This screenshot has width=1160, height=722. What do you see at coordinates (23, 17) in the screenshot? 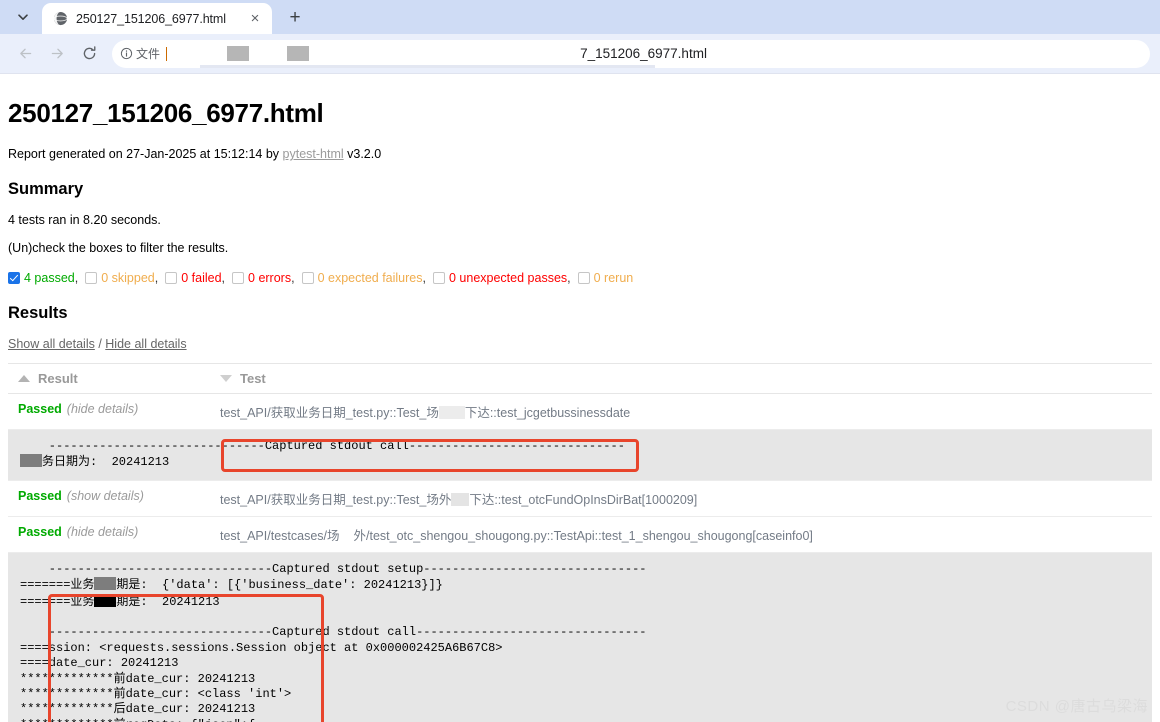
I see `tab-search-chevron-icon` at bounding box center [23, 17].